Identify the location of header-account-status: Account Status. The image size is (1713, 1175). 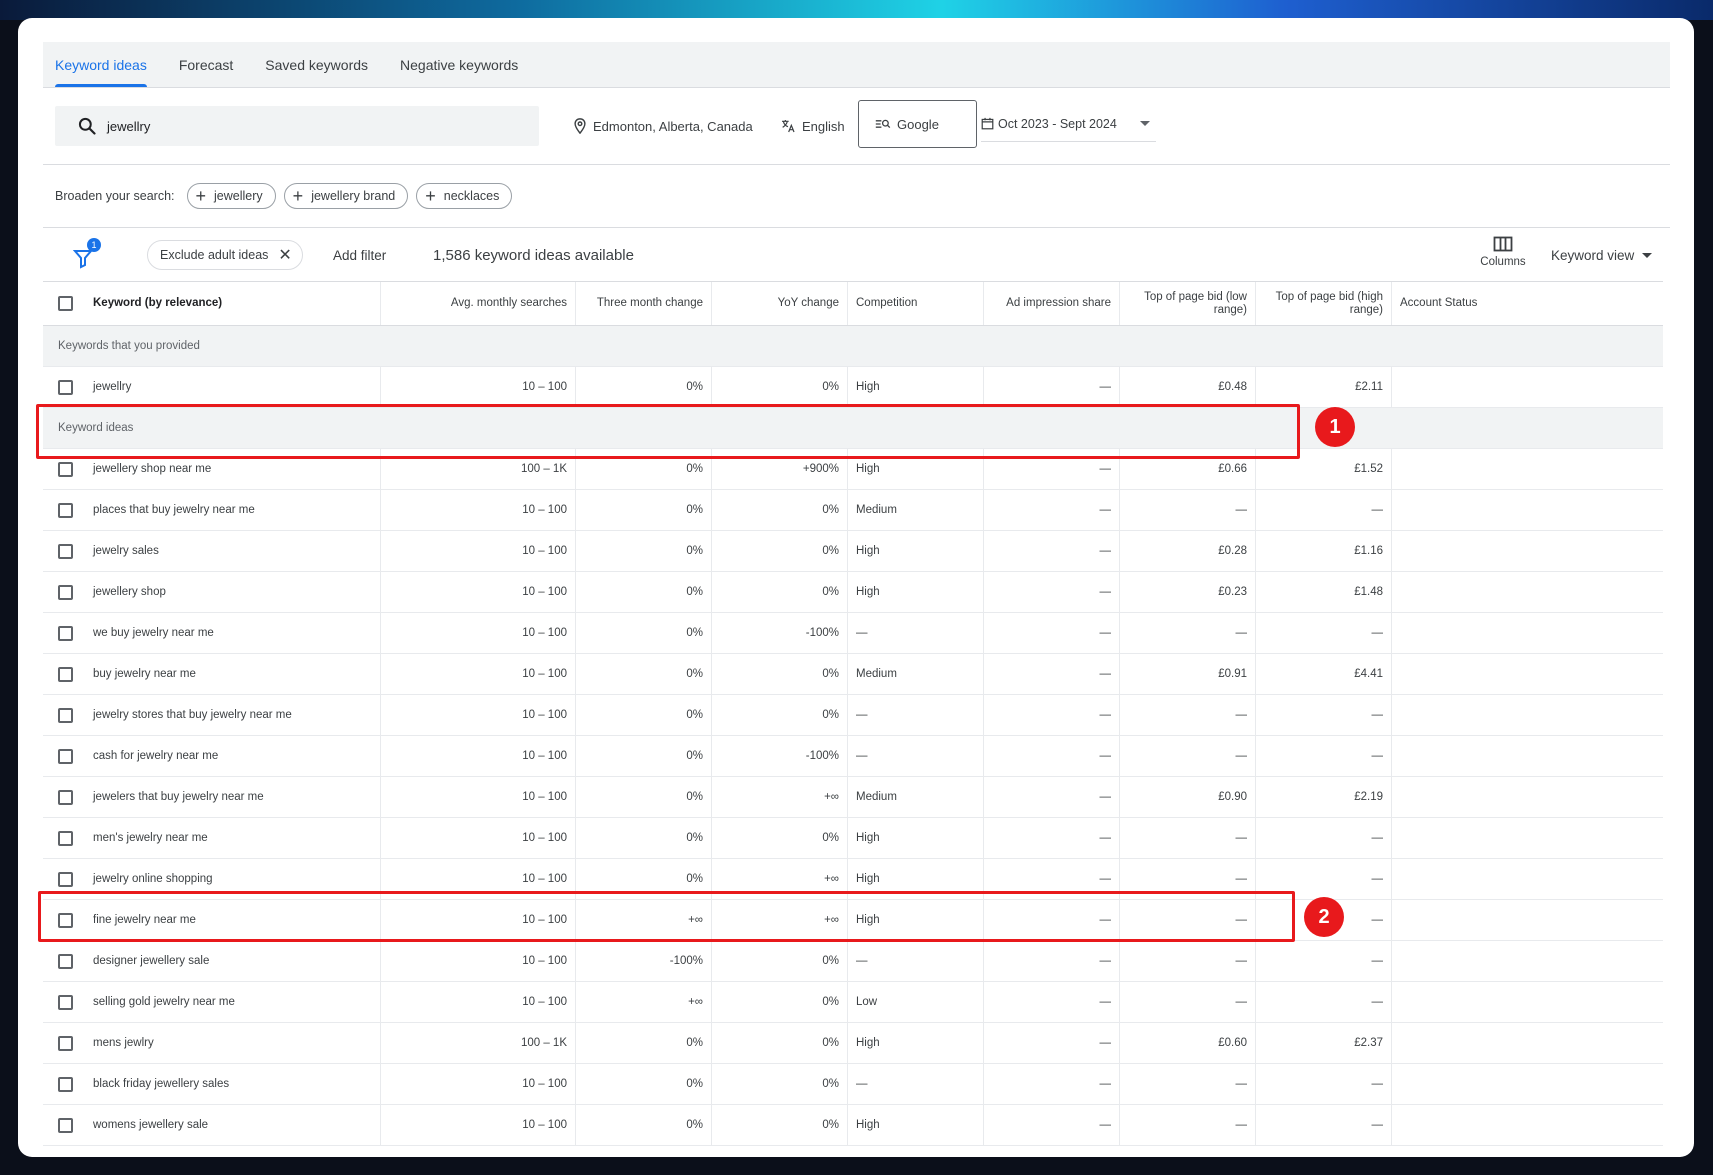
(1527, 303).